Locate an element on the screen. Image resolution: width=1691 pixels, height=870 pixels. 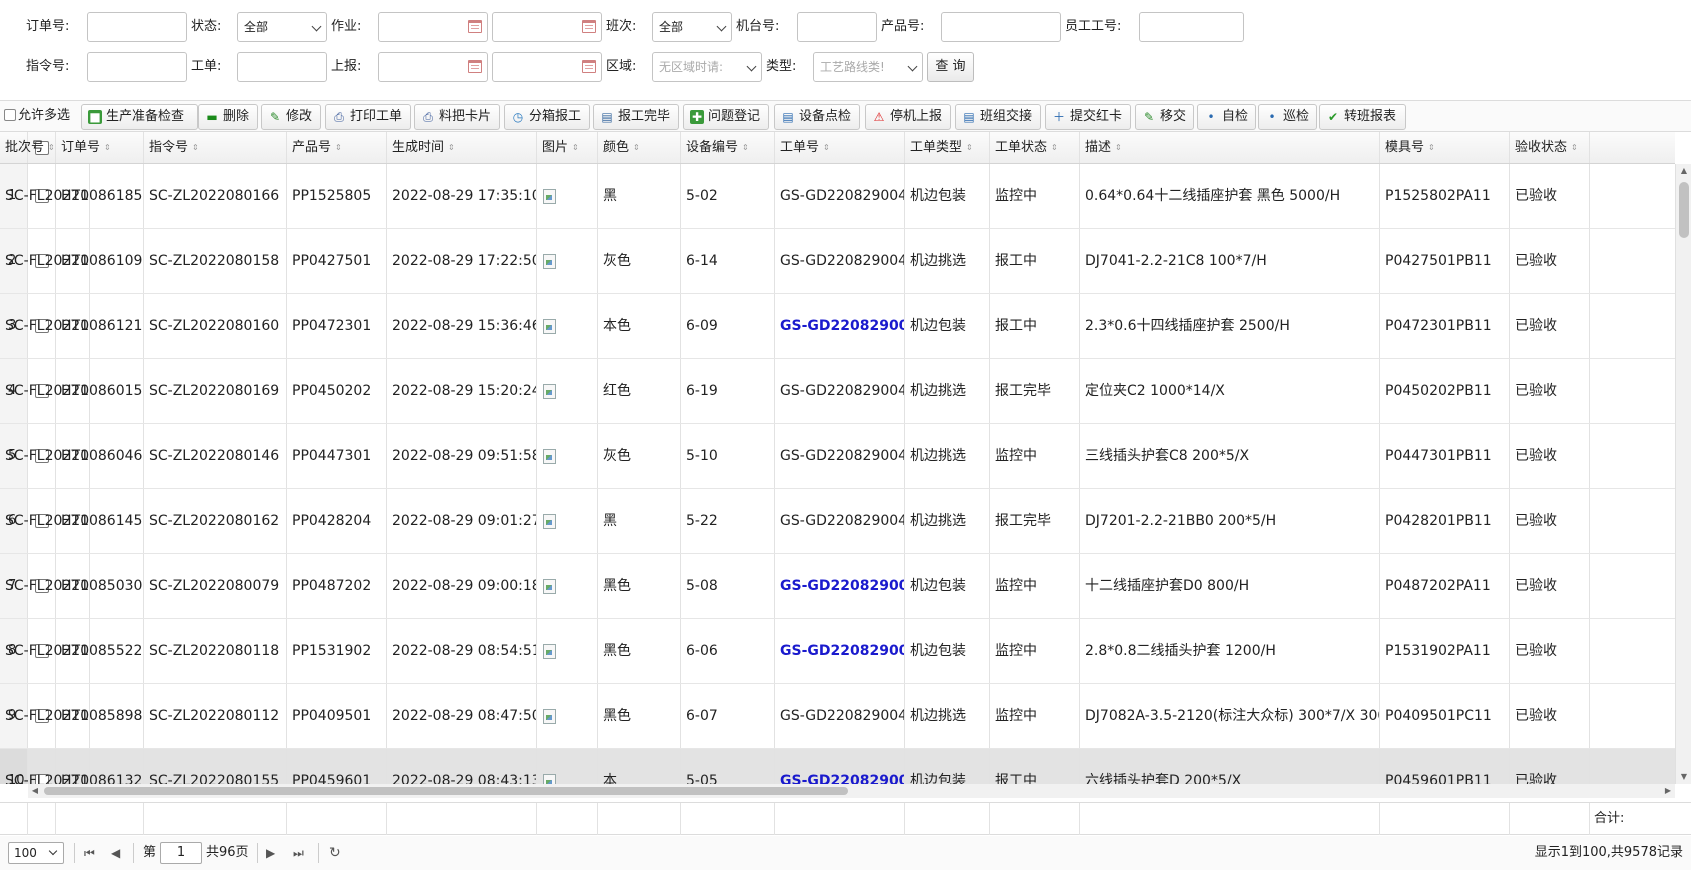
toolbar-button-0: ■ 生产准备检查 is located at coordinates (139, 117).